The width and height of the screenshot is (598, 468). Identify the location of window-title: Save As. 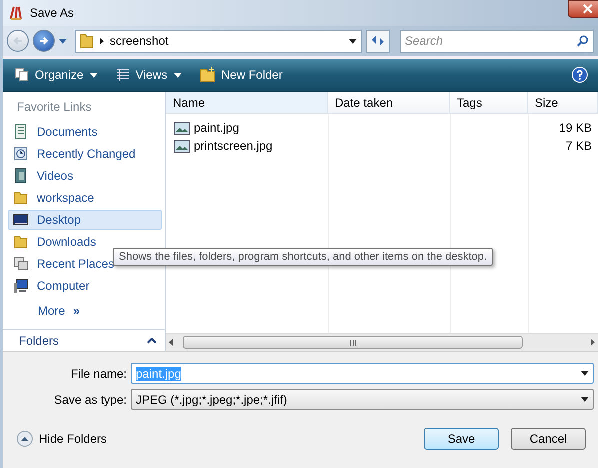
(52, 13).